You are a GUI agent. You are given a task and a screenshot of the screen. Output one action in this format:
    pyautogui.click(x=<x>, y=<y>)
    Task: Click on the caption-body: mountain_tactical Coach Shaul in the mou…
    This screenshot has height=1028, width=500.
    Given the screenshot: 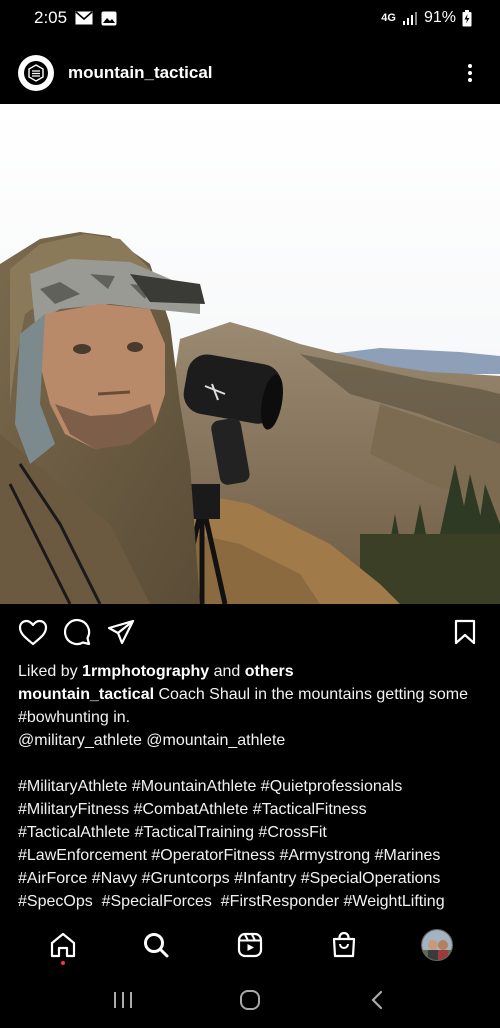 What is the action you would take?
    pyautogui.click(x=252, y=706)
    